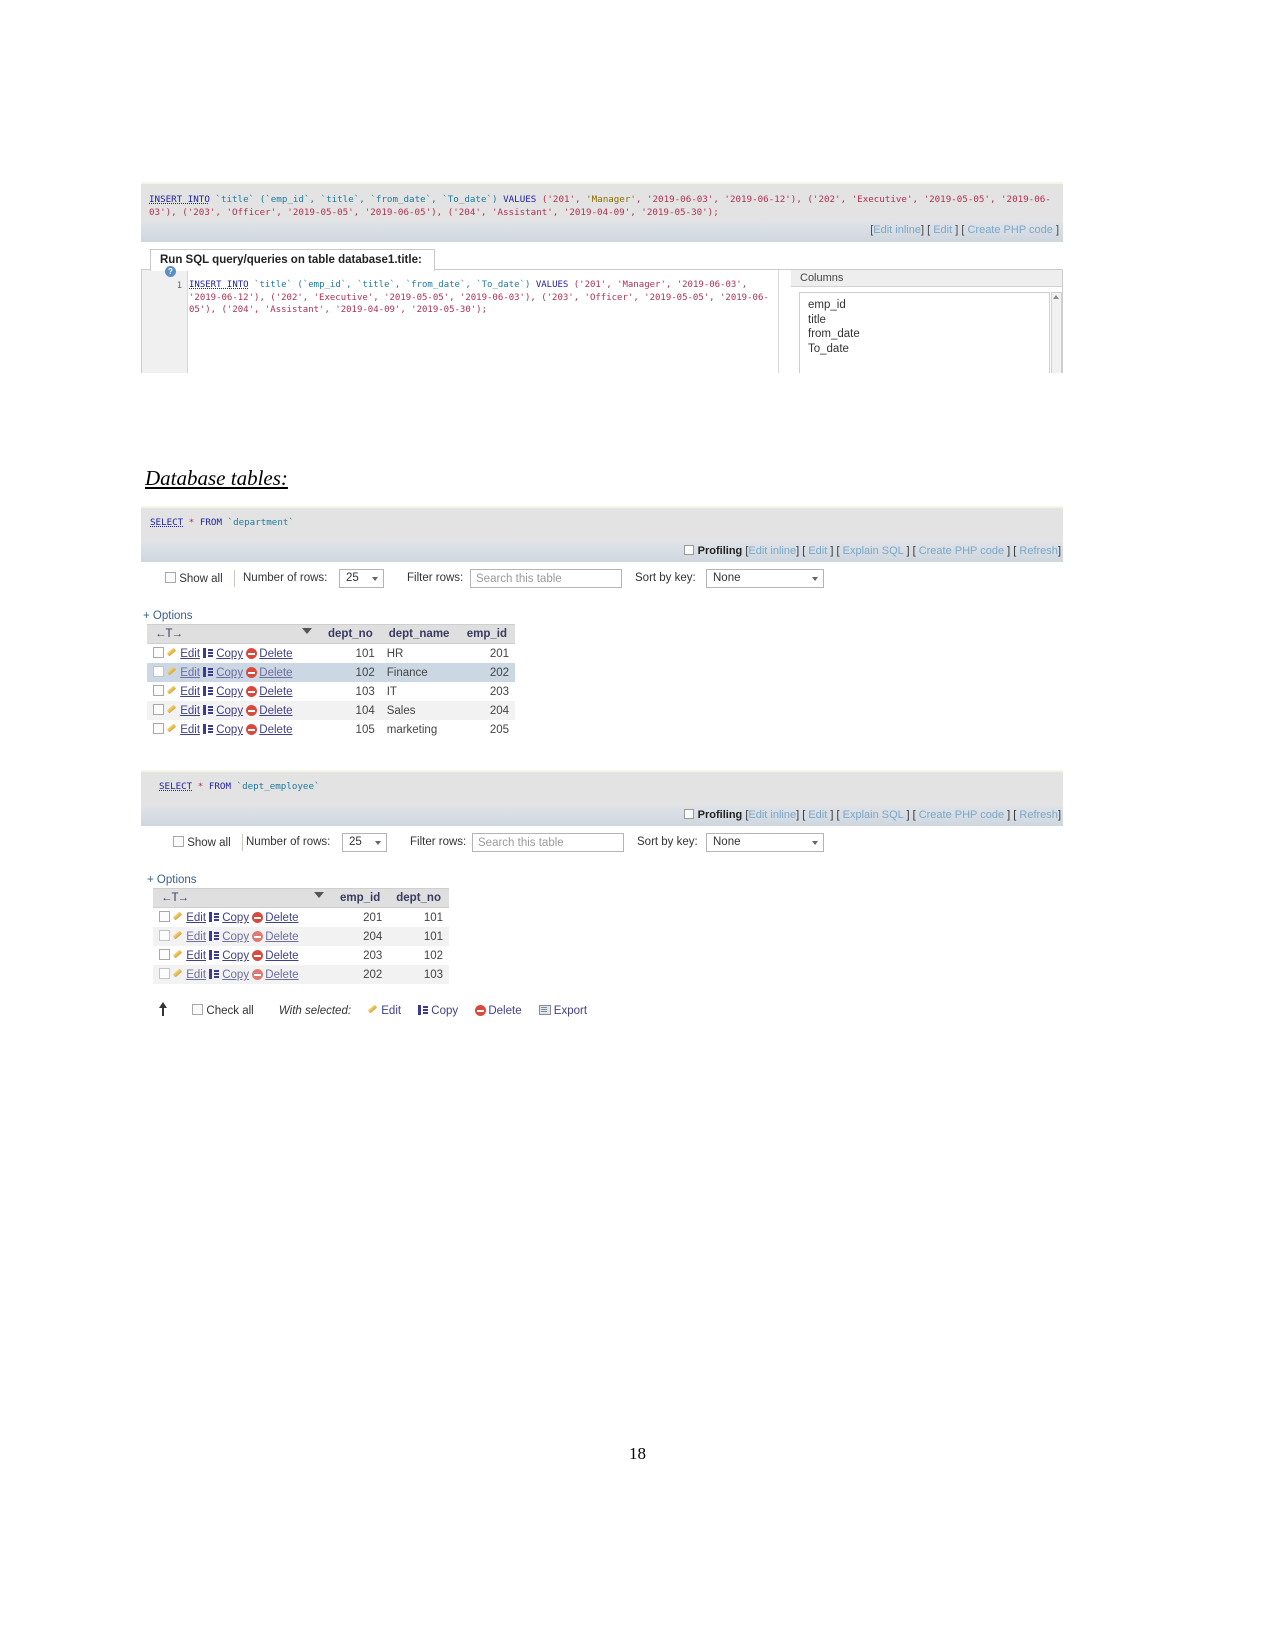 Image resolution: width=1275 pixels, height=1650 pixels. I want to click on footer-export-link: Export, so click(570, 1011).